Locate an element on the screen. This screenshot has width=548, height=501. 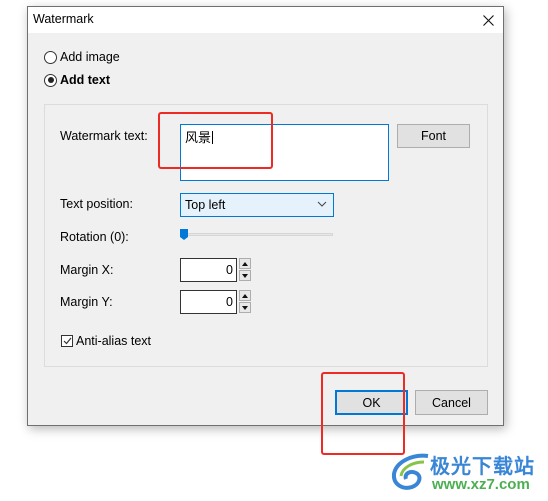
antialias-checkbox is located at coordinates (67, 341).